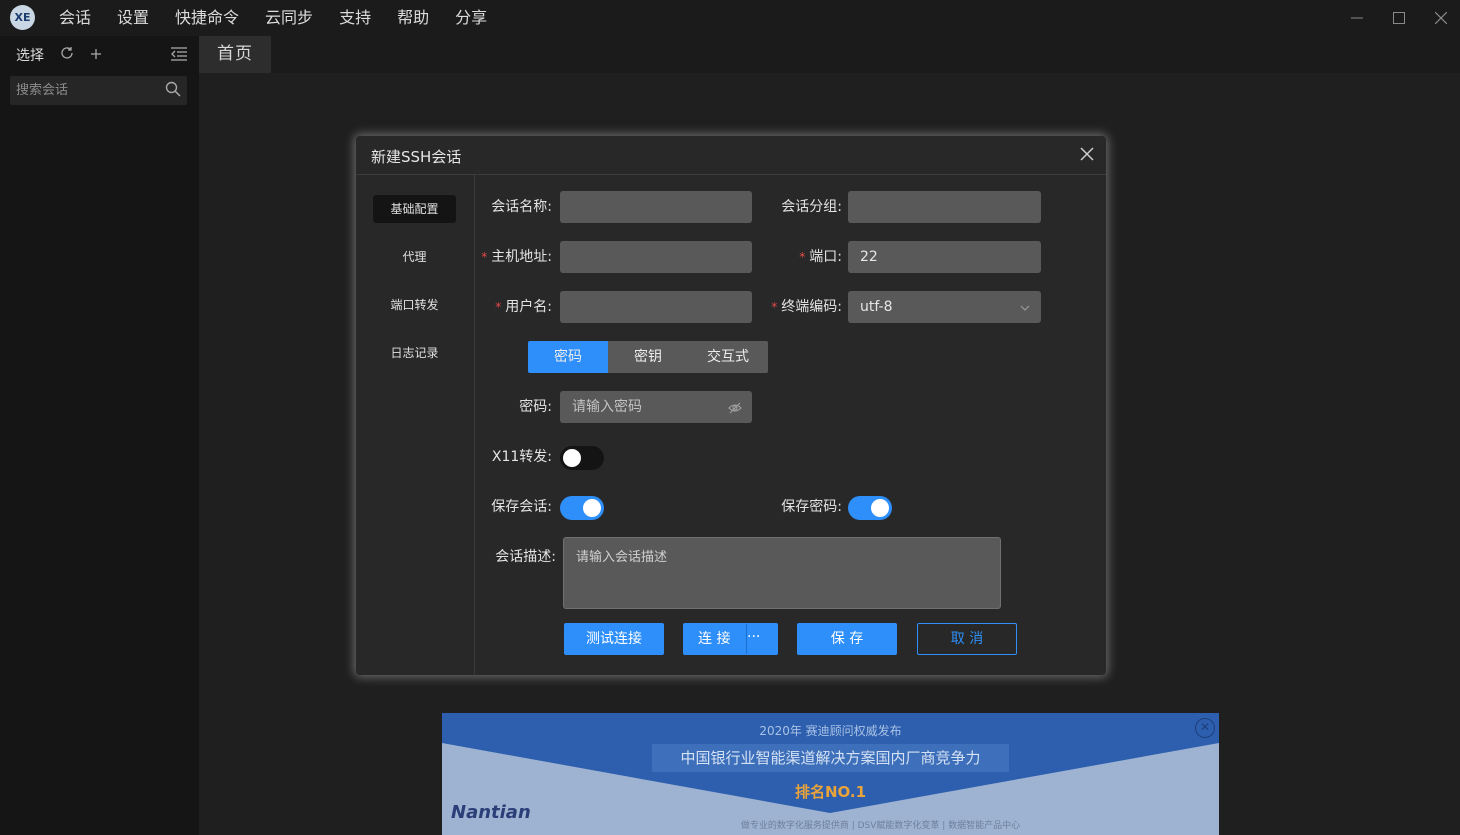  I want to click on nav-logging: 日志记录, so click(414, 353).